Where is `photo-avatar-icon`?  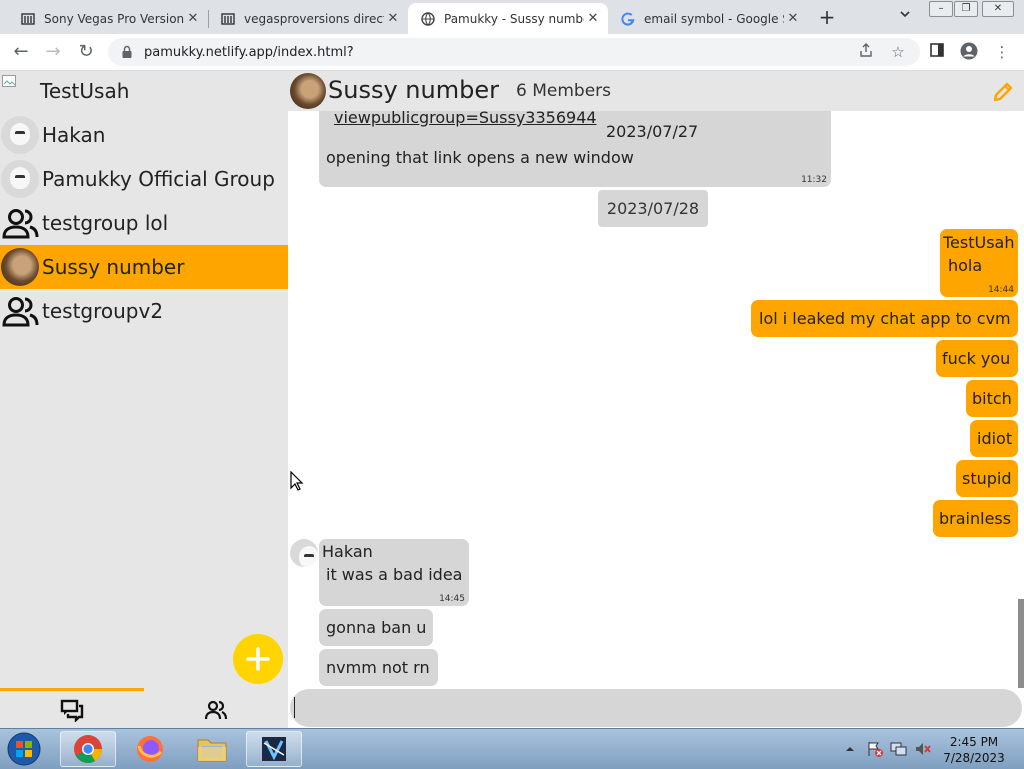 photo-avatar-icon is located at coordinates (20, 267).